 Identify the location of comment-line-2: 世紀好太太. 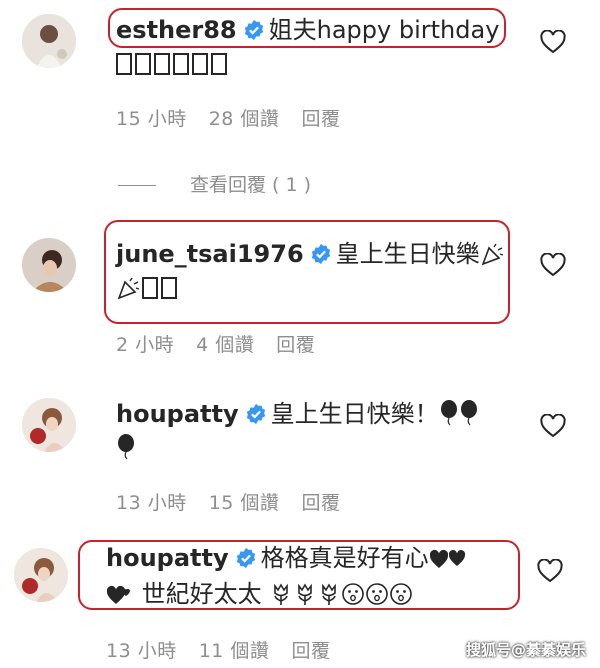
(259, 596).